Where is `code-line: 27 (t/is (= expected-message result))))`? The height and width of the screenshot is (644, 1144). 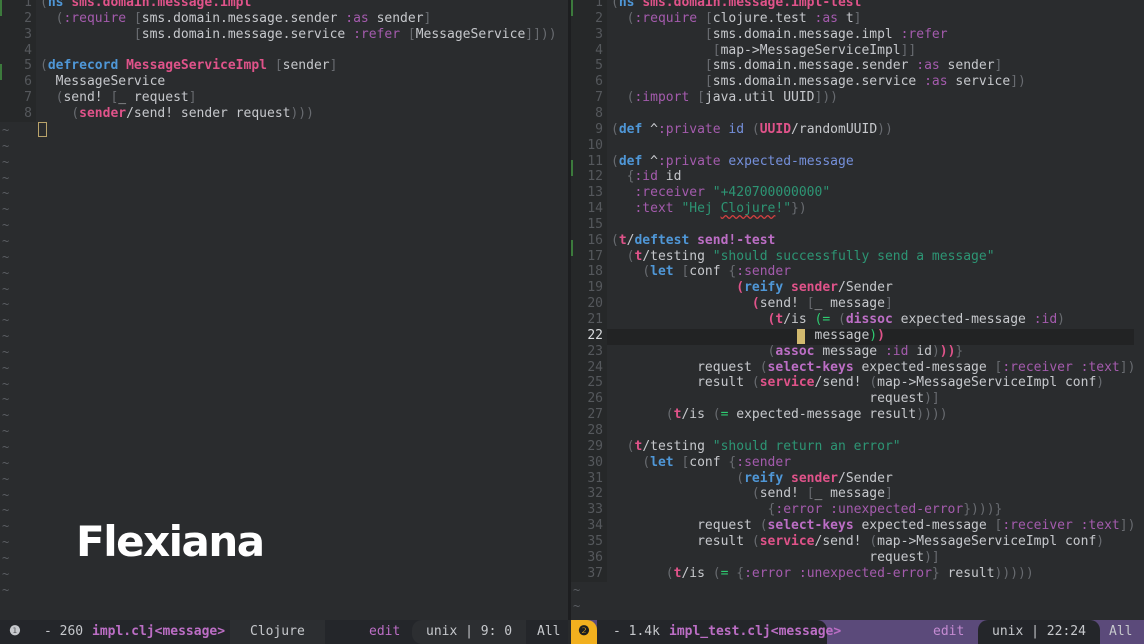 code-line: 27 (t/is (= expected-message result)))) is located at coordinates (759, 415).